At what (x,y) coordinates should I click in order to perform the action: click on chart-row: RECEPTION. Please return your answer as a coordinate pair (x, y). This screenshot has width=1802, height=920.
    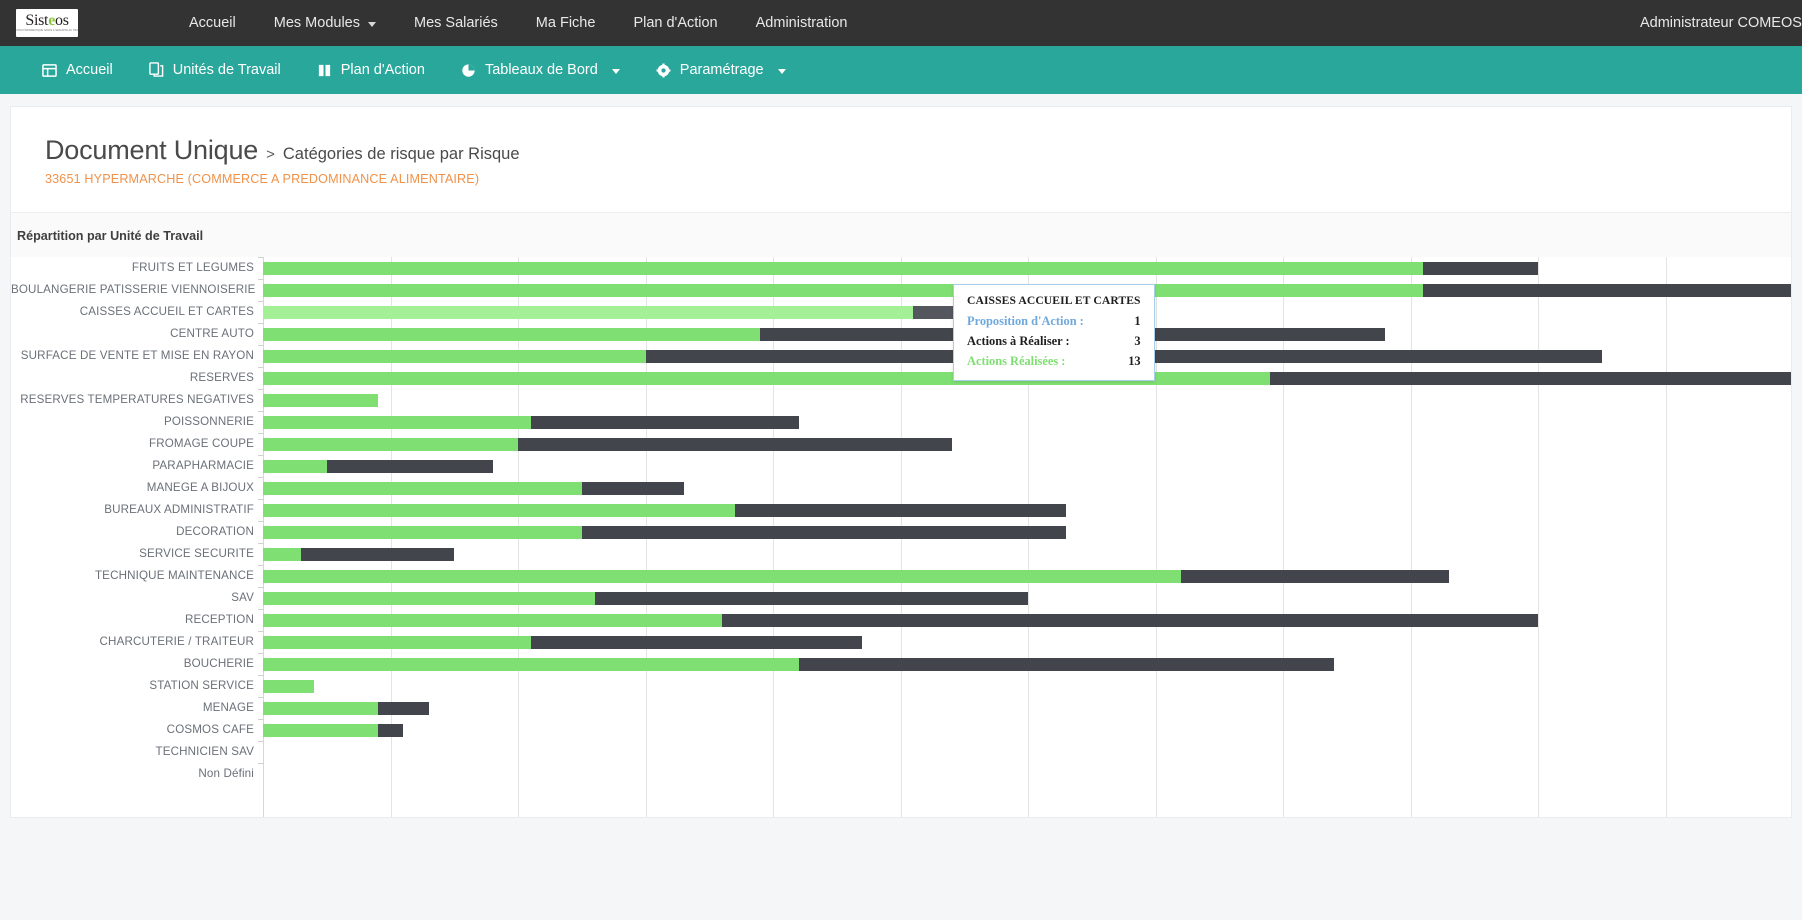
    Looking at the image, I should click on (901, 620).